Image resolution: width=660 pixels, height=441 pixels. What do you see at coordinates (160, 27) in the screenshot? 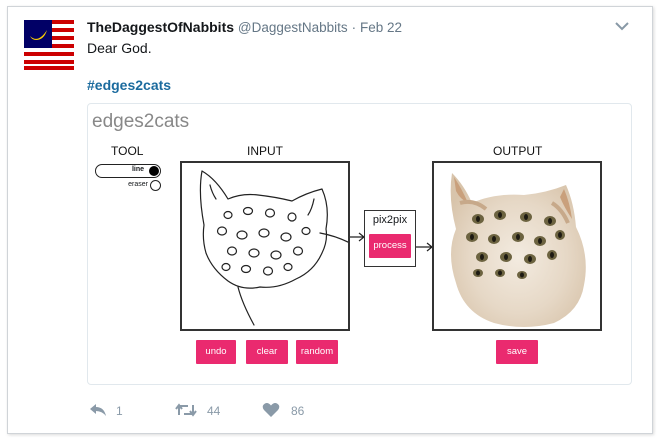
I see `display-name: TheDaggestOfNabbits` at bounding box center [160, 27].